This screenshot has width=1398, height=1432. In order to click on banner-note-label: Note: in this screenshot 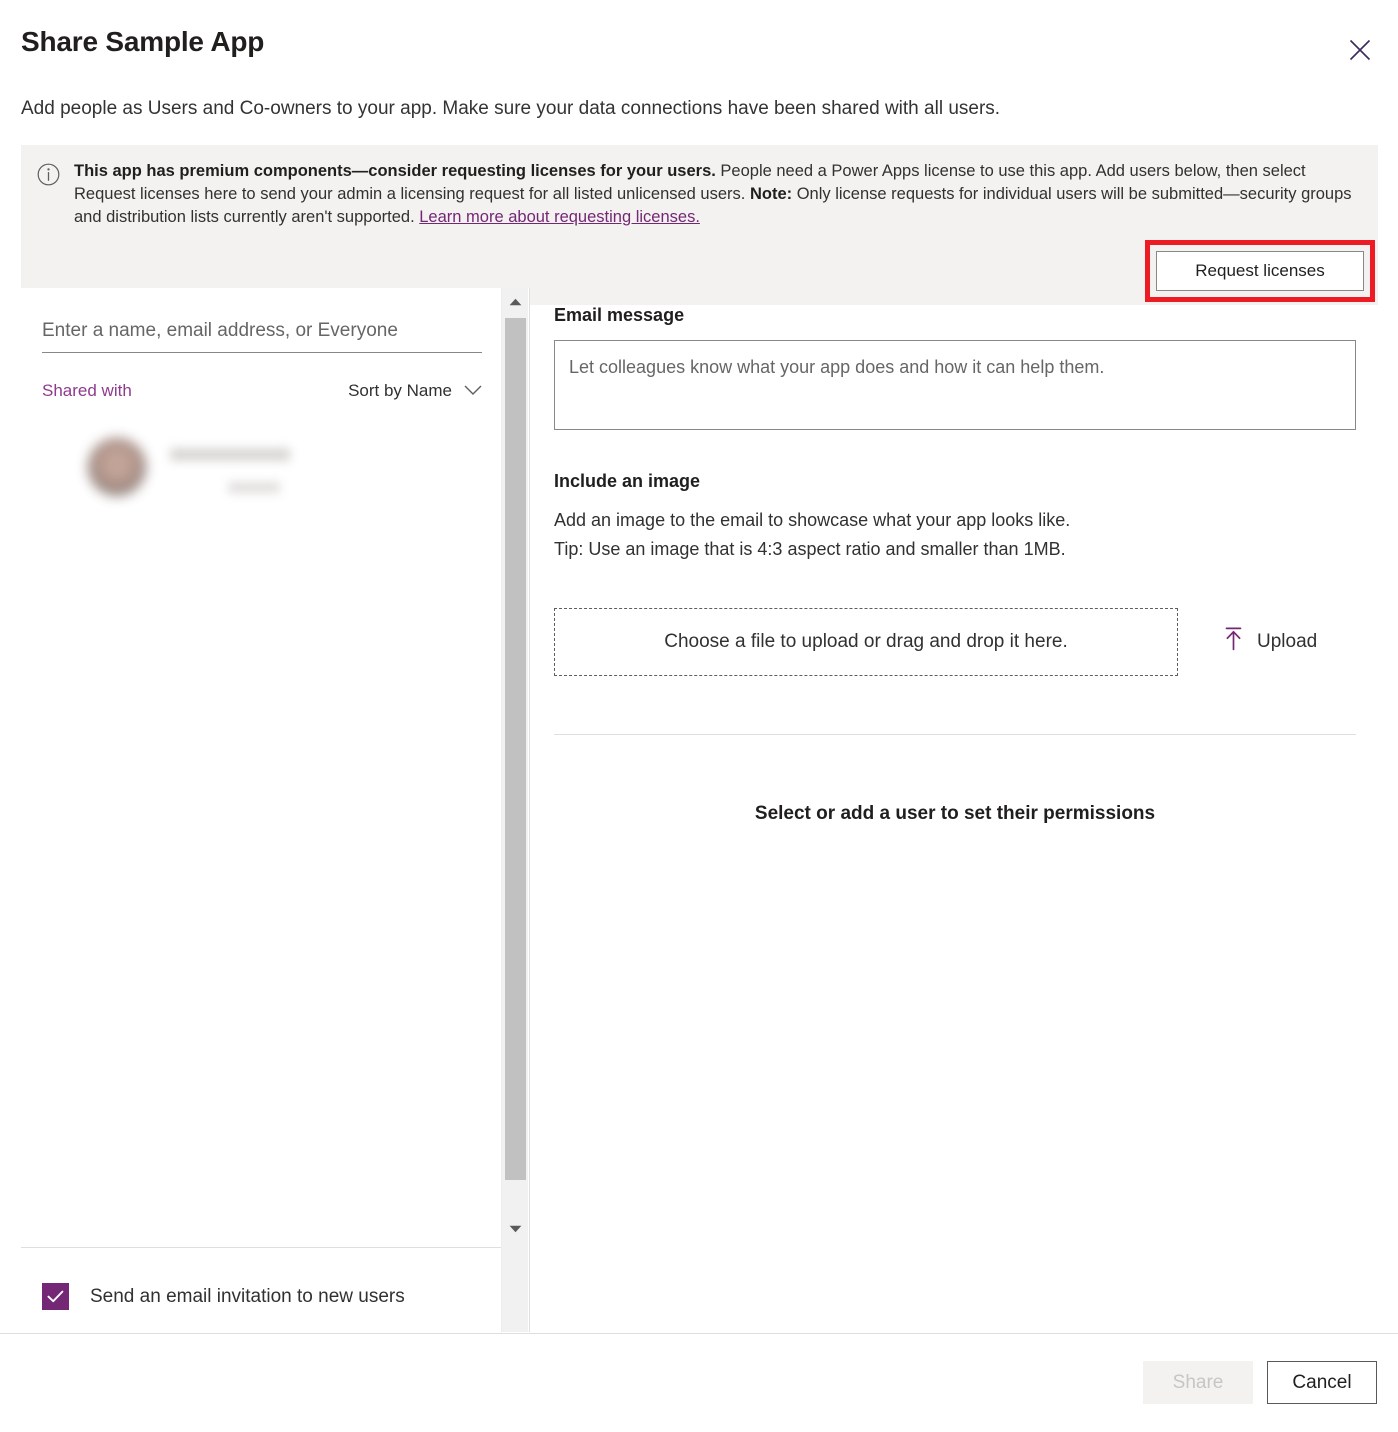, I will do `click(771, 194)`.